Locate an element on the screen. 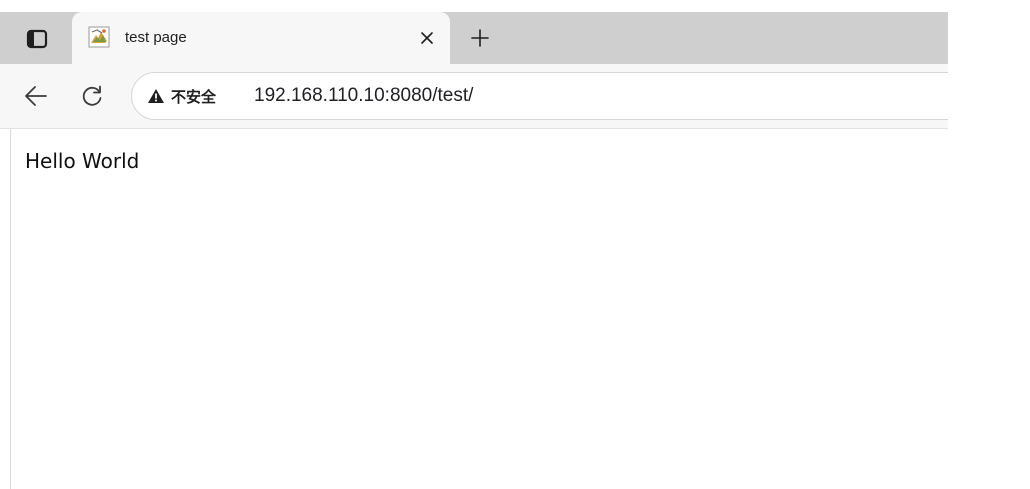 This screenshot has height=489, width=1030. security-indicator: 不安全 is located at coordinates (181, 96).